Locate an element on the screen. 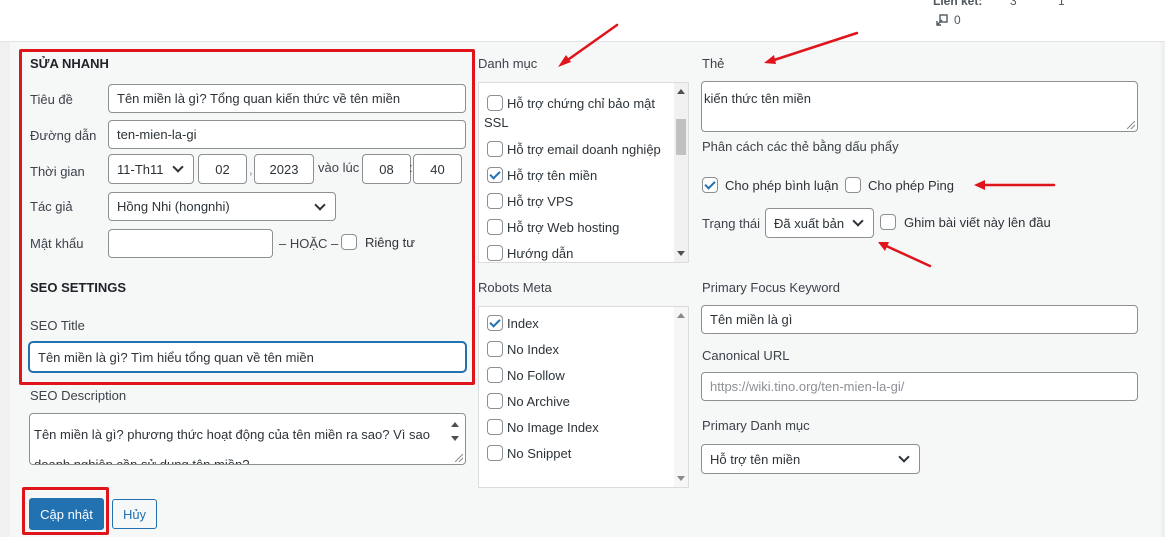 This screenshot has width=1165, height=537. categories-heading: Danh mục is located at coordinates (508, 63).